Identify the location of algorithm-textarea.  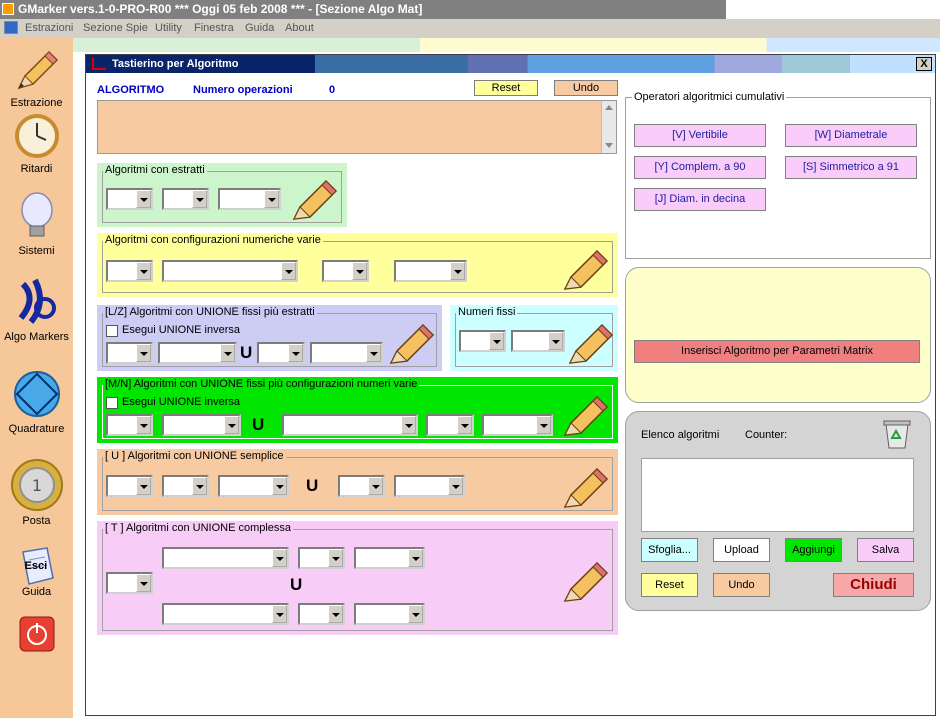
(357, 127).